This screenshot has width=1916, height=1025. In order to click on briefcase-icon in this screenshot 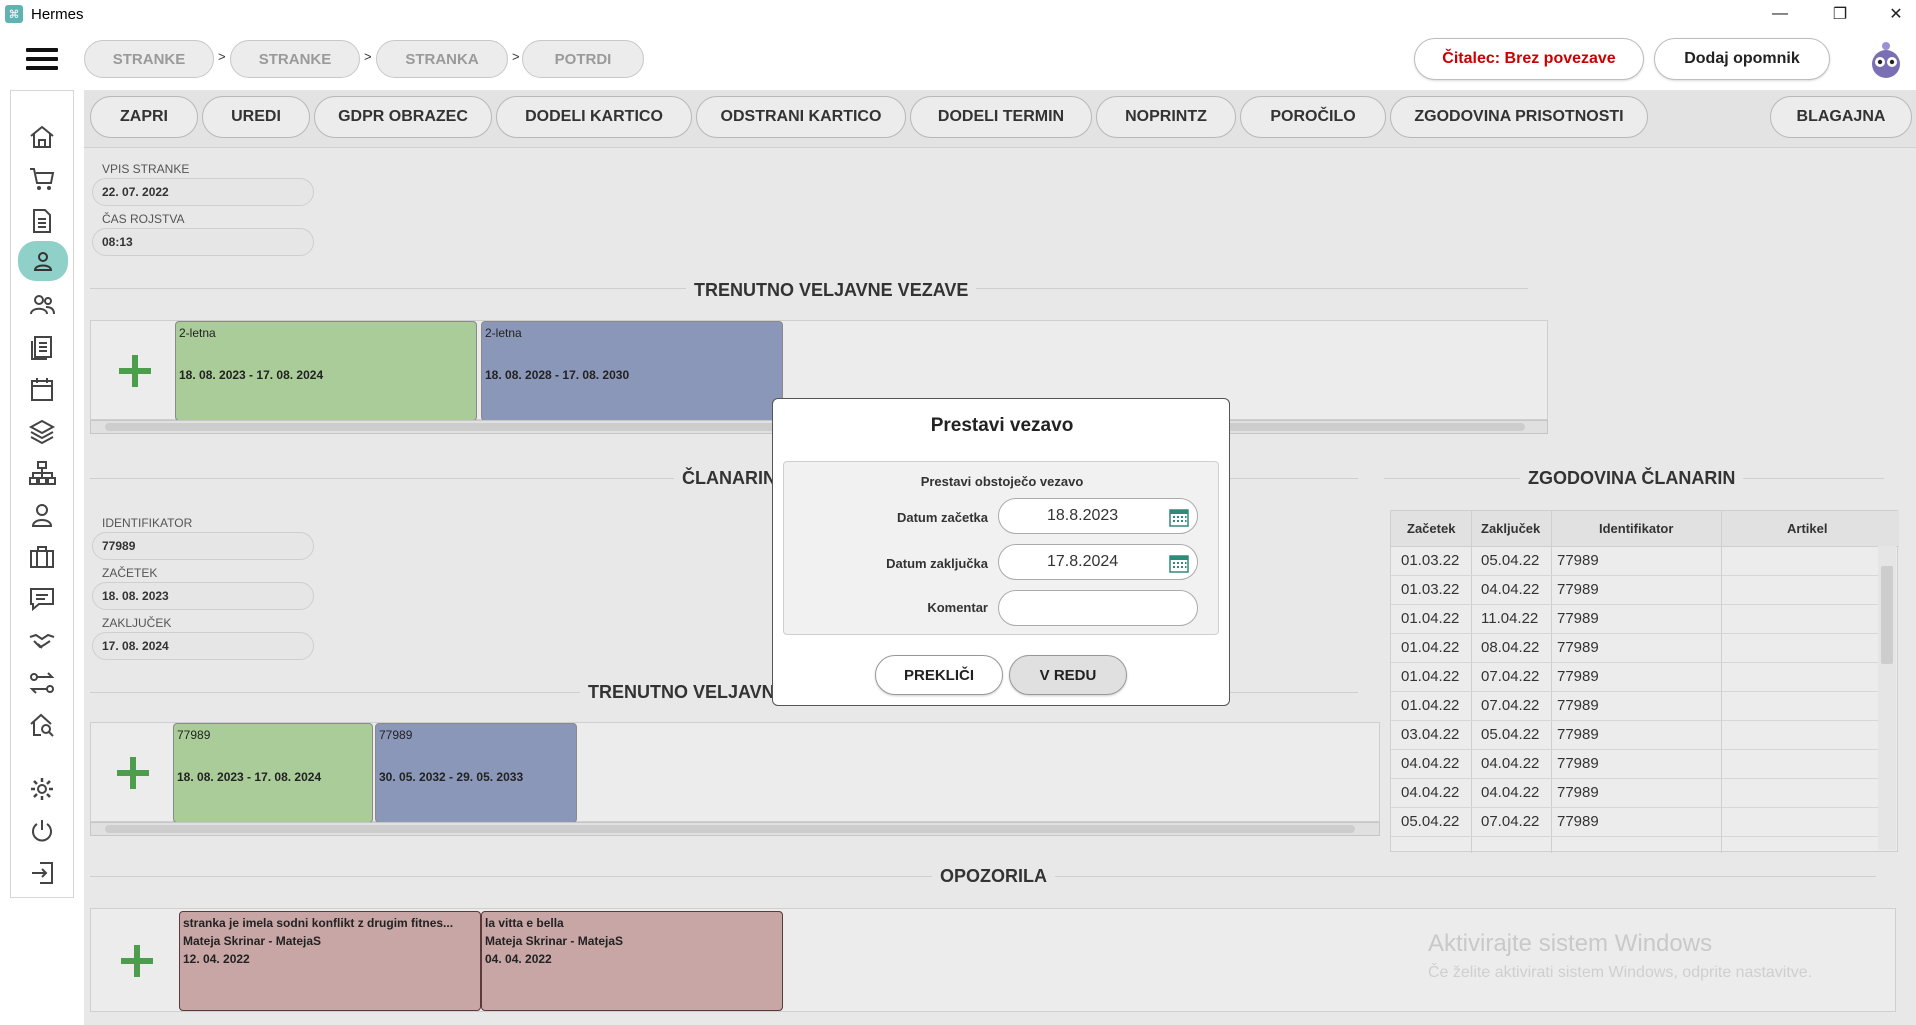, I will do `click(42, 557)`.